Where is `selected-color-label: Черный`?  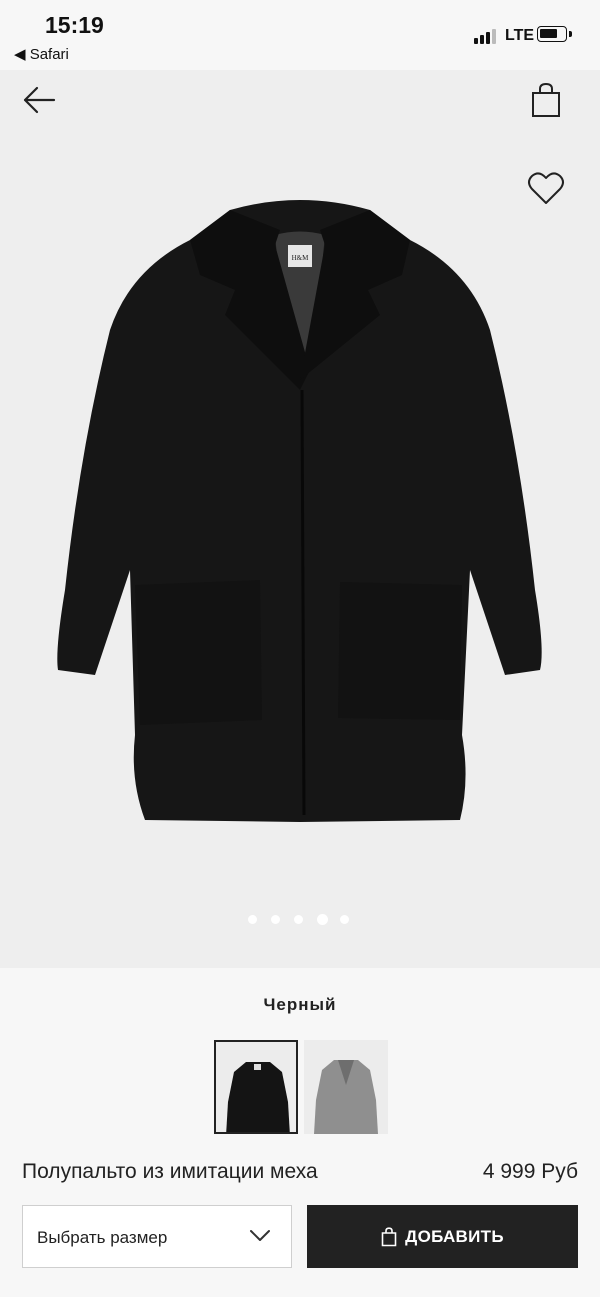
selected-color-label: Черный is located at coordinates (300, 1004).